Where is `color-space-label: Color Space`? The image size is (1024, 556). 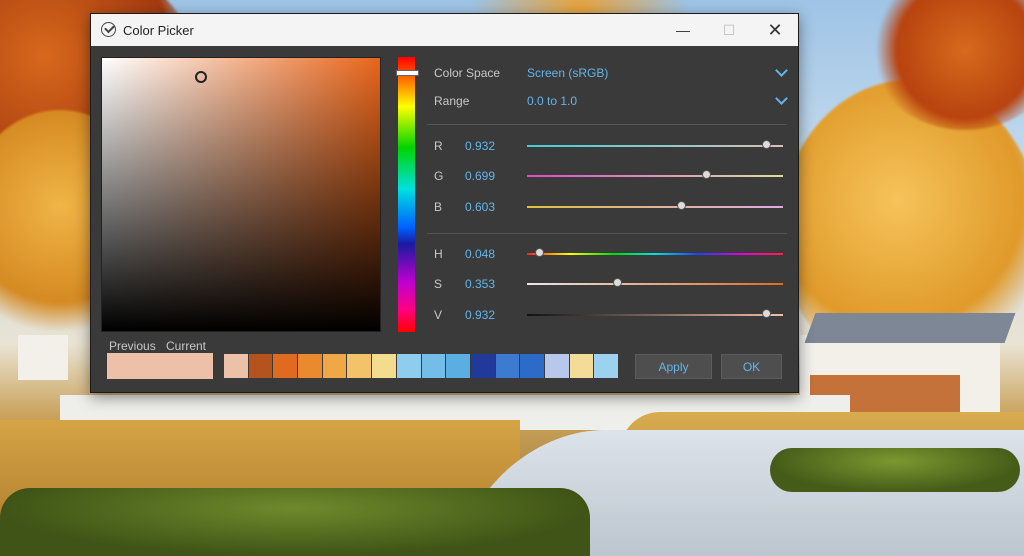
color-space-label: Color Space is located at coordinates (467, 73).